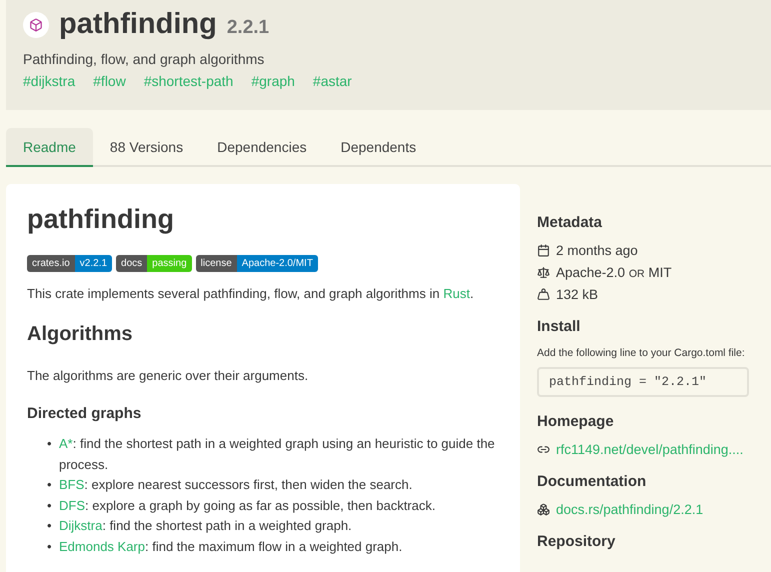  I want to click on readme-title: pathfinding, so click(101, 219).